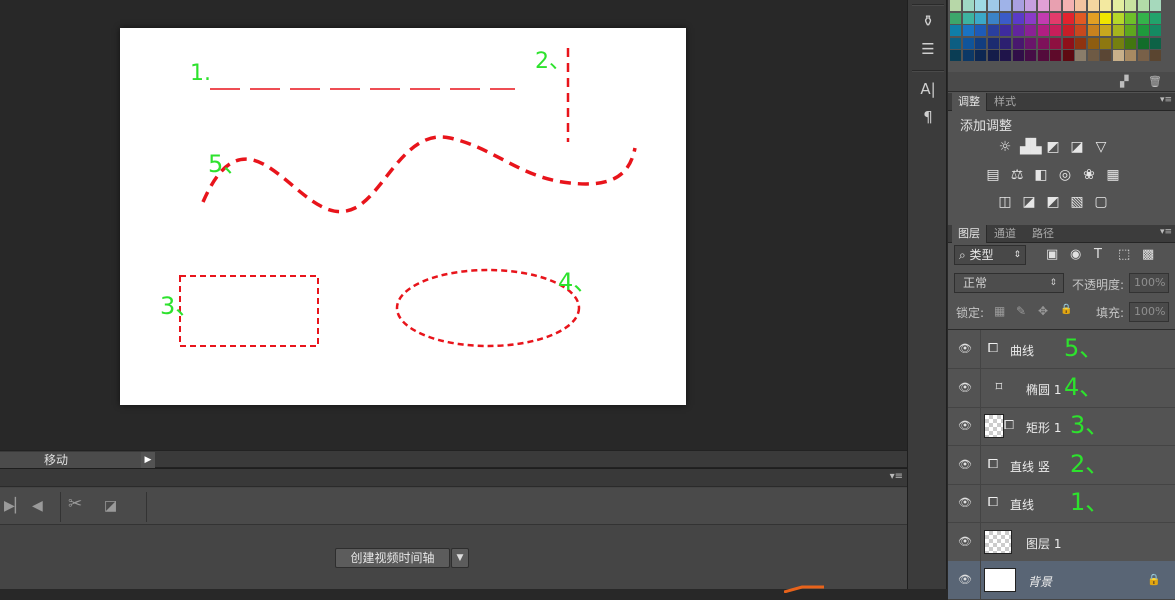 The height and width of the screenshot is (600, 1175). Describe the element at coordinates (1052, 254) in the screenshot. I see `filter-pixel-icon: ▣` at that location.